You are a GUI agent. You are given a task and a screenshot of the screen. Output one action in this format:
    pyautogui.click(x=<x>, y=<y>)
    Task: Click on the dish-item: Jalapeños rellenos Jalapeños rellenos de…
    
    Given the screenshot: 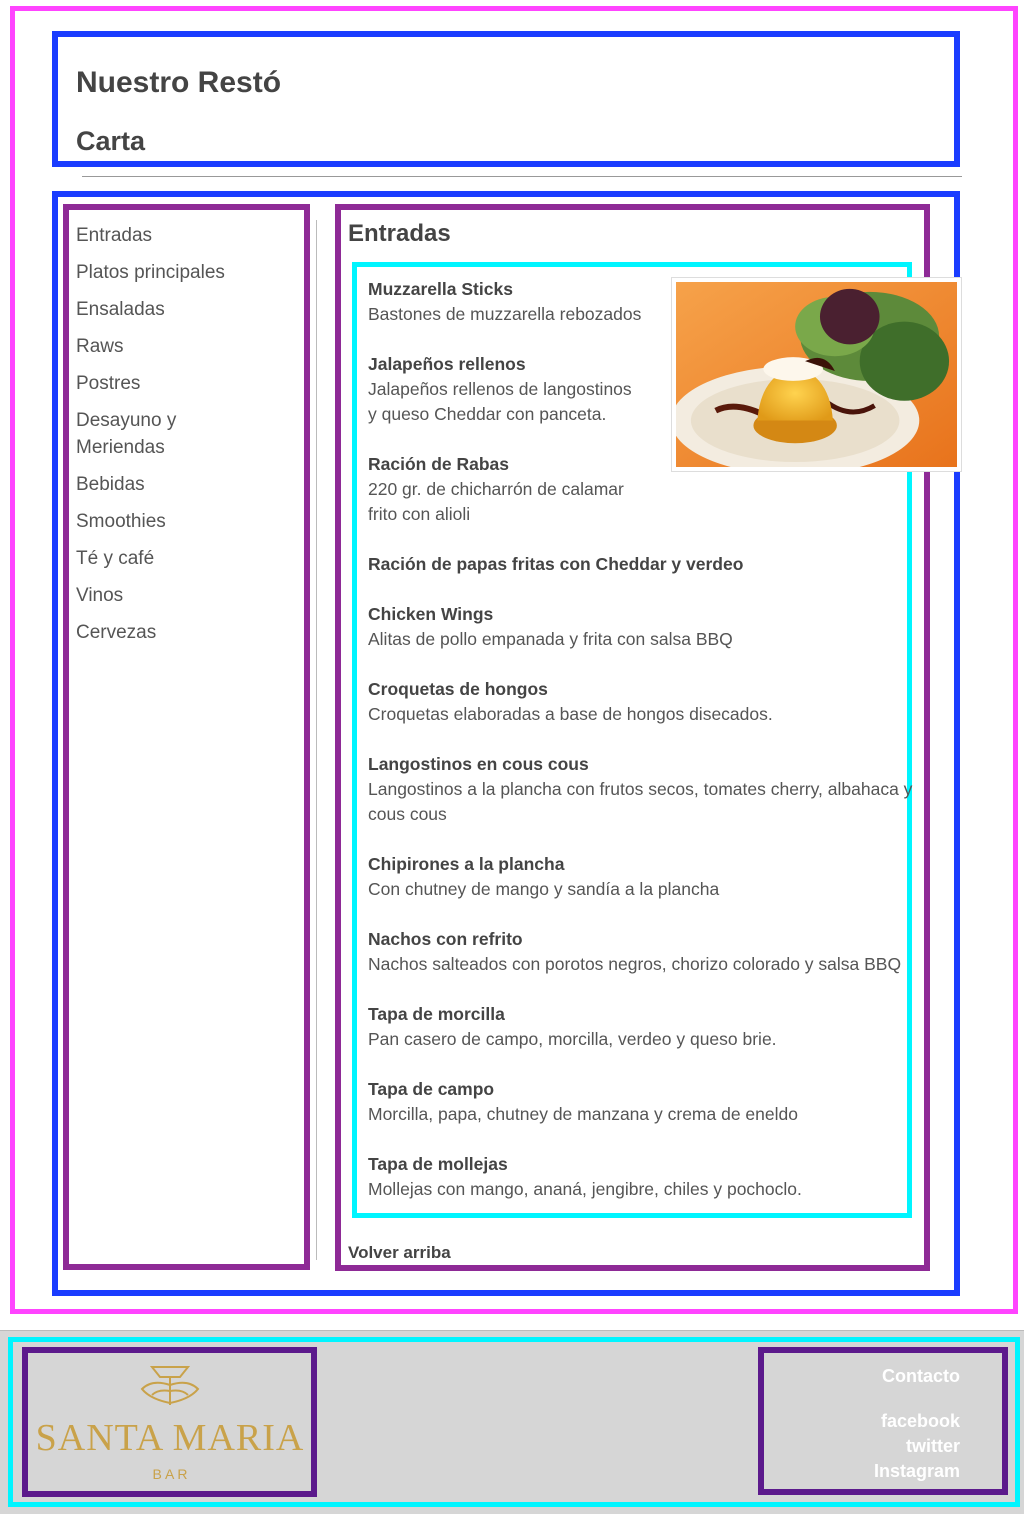 What is the action you would take?
    pyautogui.click(x=653, y=389)
    